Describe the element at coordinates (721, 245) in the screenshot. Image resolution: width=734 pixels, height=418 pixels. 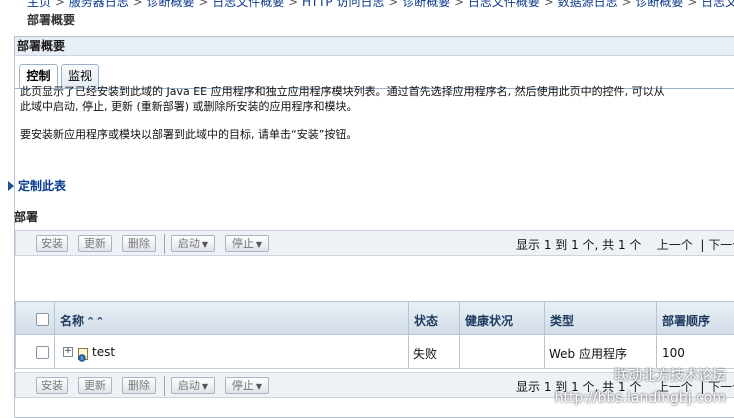
I see `next-page-link: 下一个` at that location.